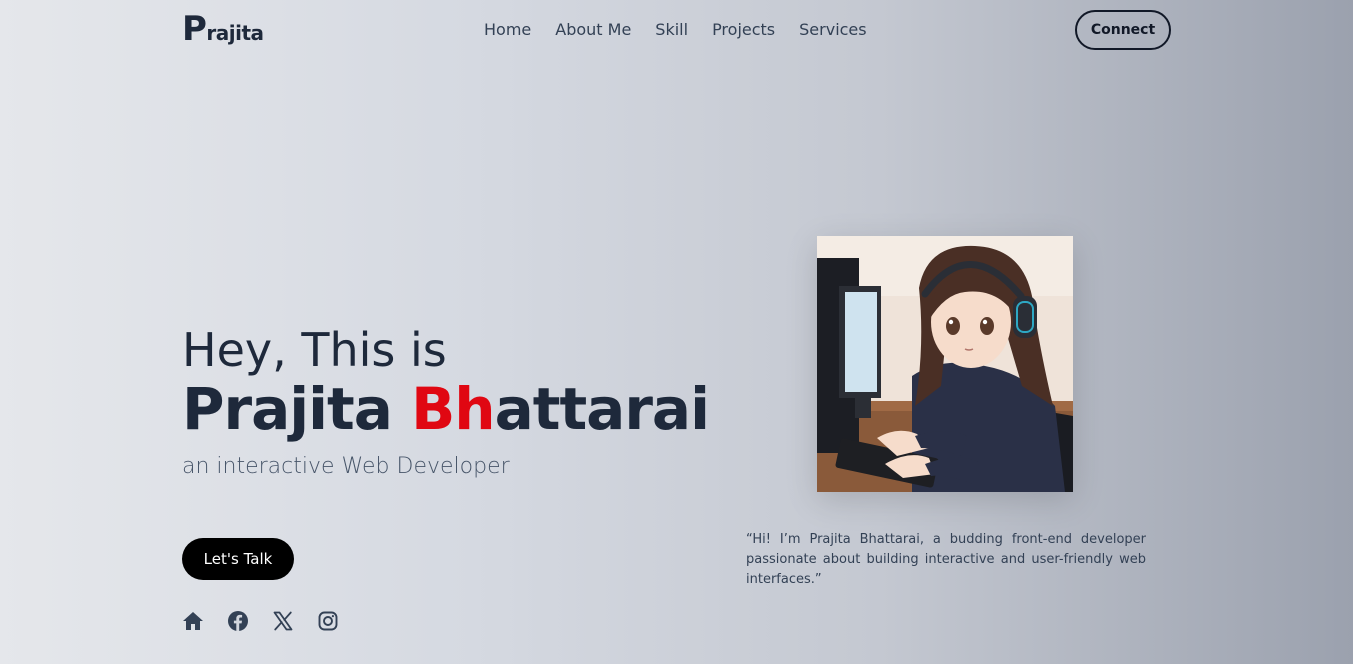  I want to click on social-links, so click(260, 621).